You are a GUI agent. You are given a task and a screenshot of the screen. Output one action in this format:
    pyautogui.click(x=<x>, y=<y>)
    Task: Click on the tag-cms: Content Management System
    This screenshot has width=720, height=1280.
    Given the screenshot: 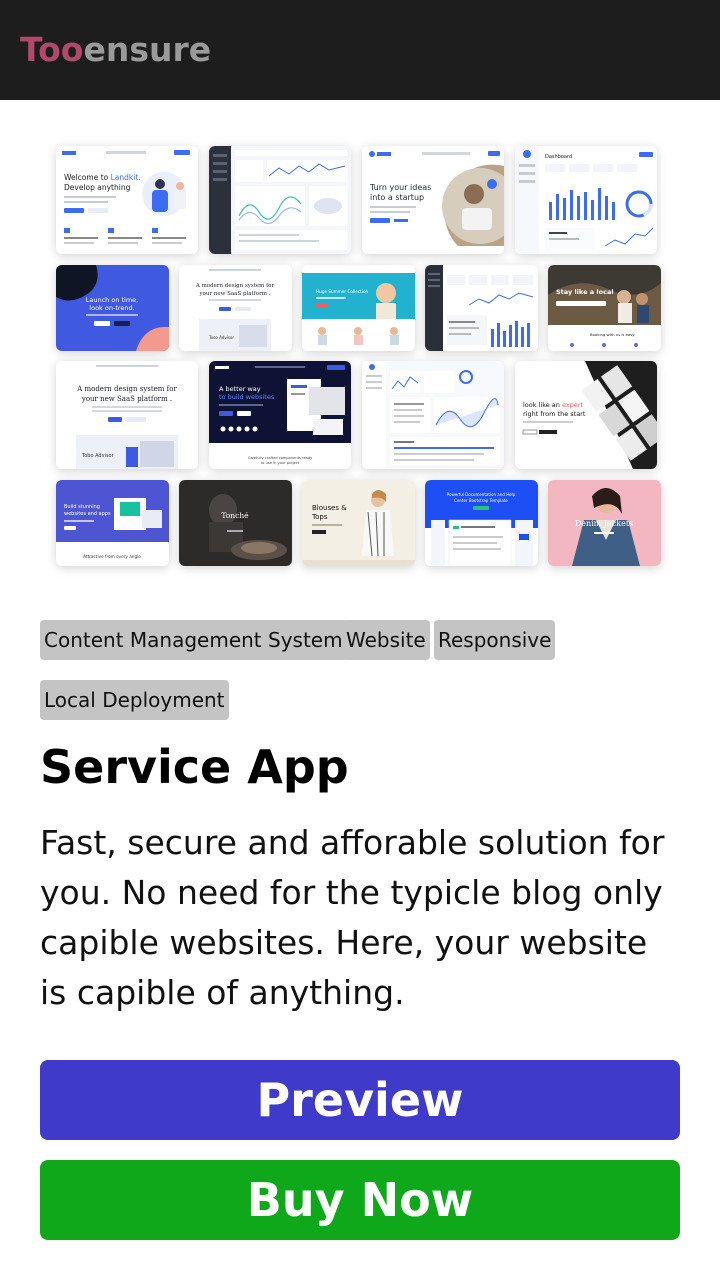 What is the action you would take?
    pyautogui.click(x=193, y=640)
    